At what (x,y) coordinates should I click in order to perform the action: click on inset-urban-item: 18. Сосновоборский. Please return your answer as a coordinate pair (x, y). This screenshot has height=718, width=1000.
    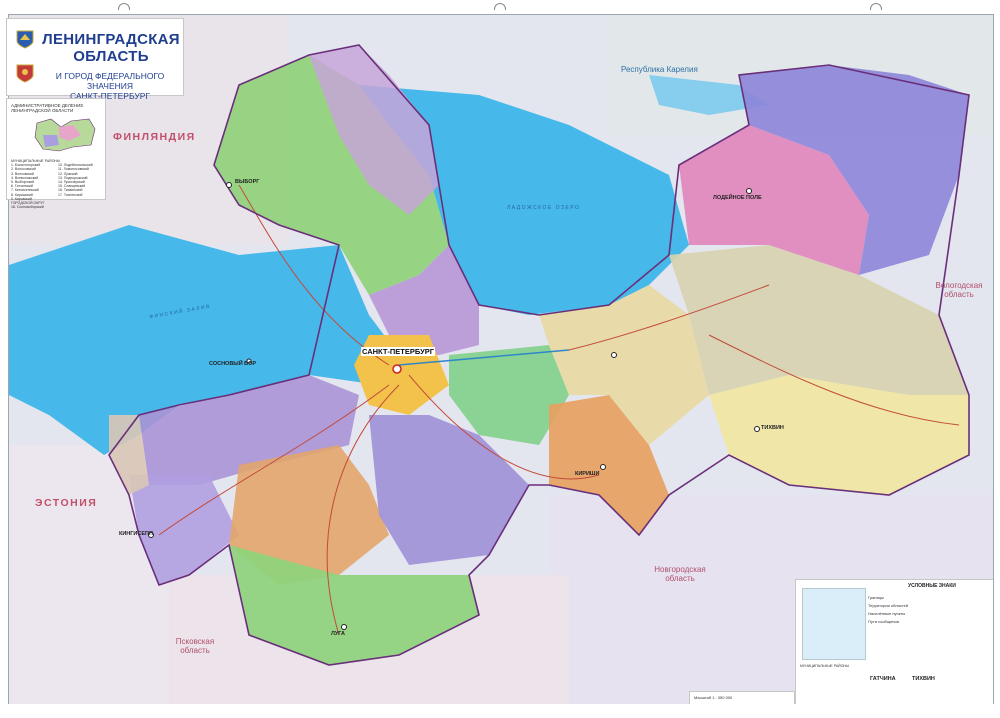
    Looking at the image, I should click on (27, 207).